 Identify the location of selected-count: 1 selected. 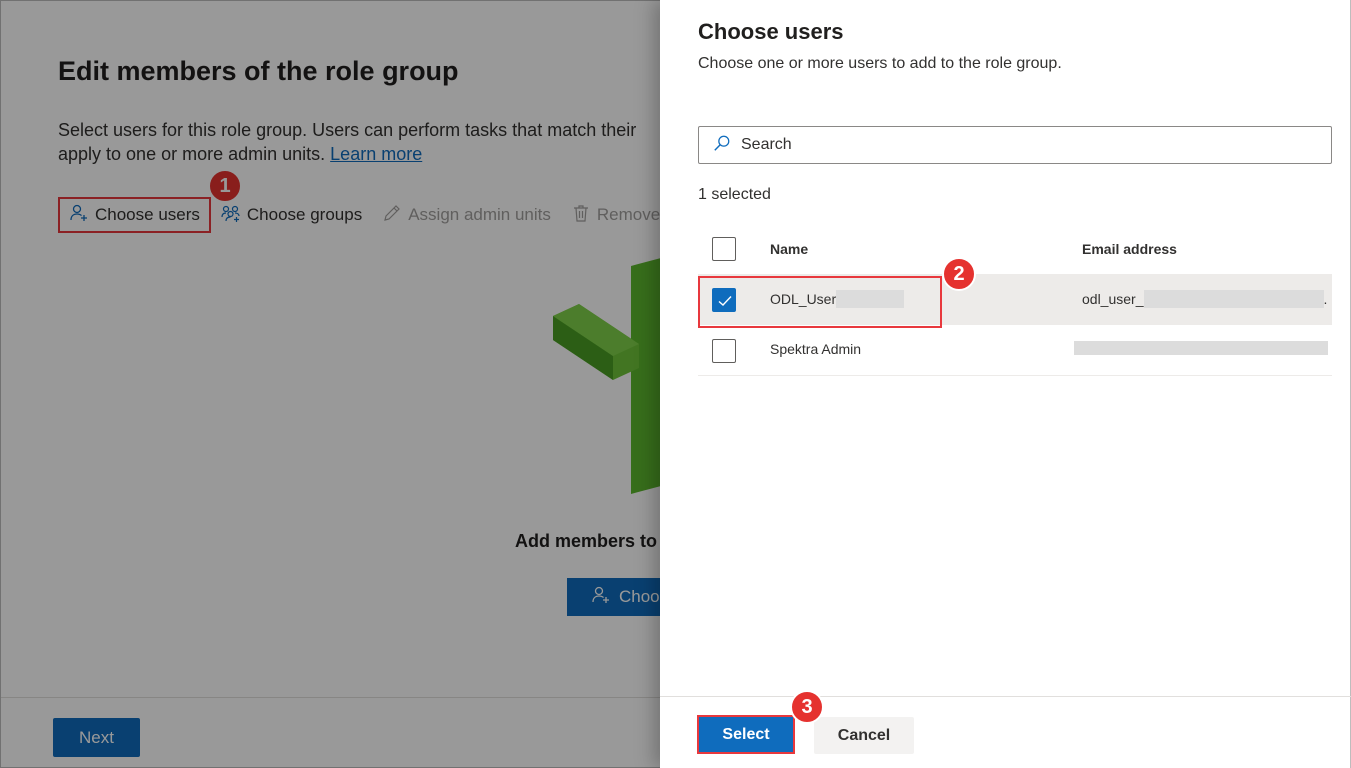
(734, 194).